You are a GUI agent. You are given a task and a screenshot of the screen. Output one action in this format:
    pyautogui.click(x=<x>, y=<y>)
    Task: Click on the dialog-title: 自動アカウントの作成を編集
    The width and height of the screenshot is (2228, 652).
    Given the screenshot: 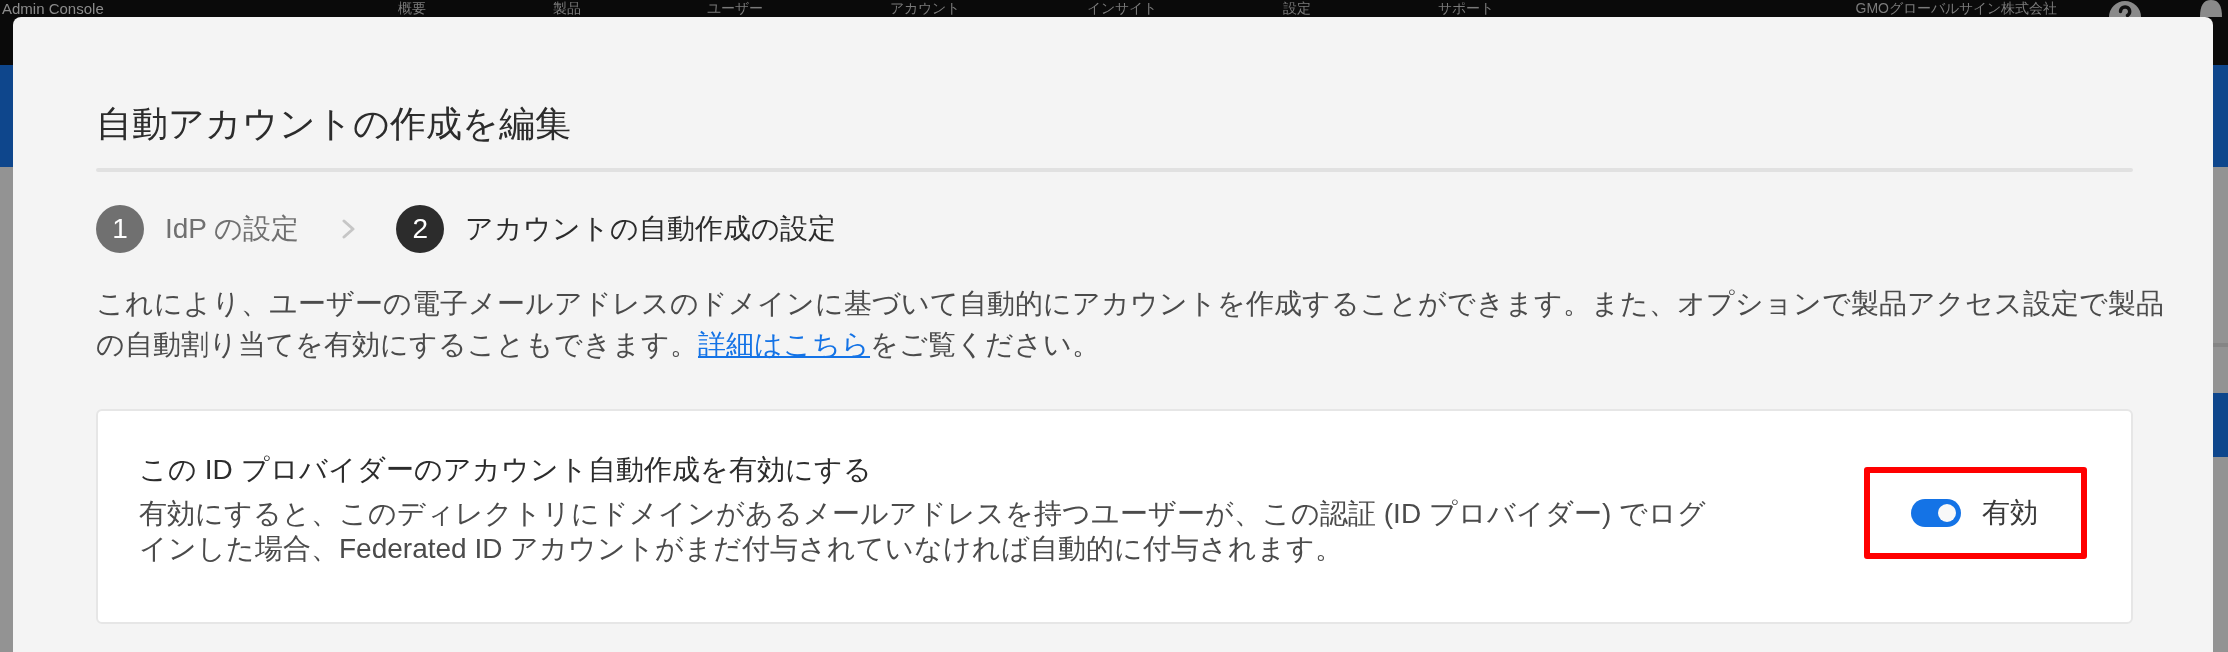 What is the action you would take?
    pyautogui.click(x=333, y=124)
    